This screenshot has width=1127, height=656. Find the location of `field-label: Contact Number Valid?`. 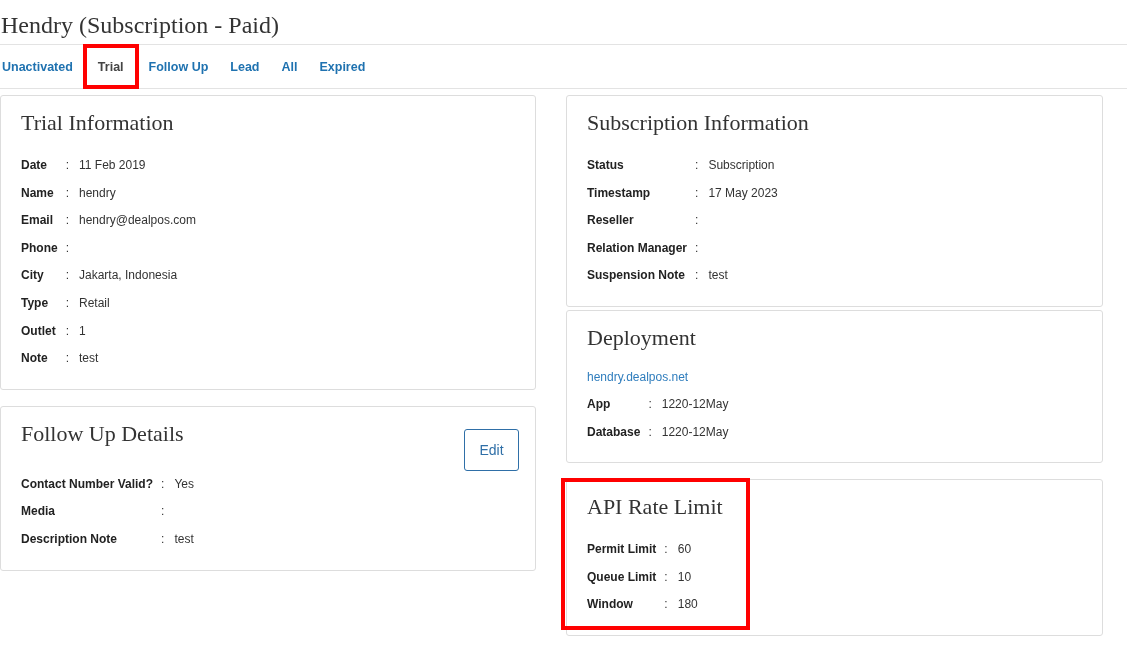

field-label: Contact Number Valid? is located at coordinates (88, 484).